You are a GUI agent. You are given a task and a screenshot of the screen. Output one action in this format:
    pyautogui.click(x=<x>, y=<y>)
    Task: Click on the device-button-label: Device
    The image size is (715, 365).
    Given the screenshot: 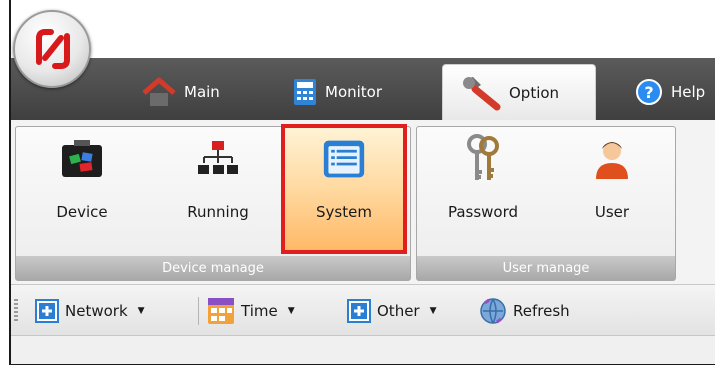 What is the action you would take?
    pyautogui.click(x=82, y=212)
    